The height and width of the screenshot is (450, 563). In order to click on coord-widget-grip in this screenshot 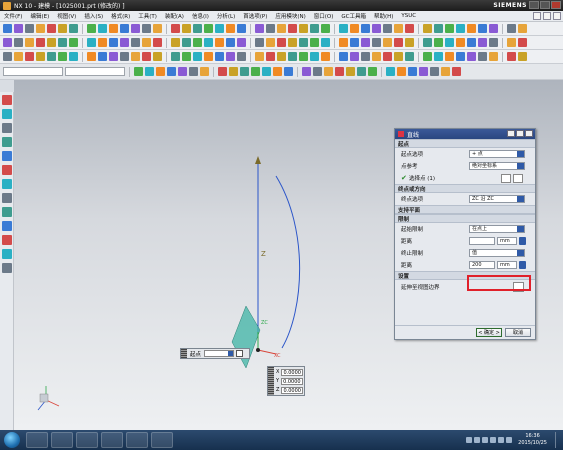, I will do `click(271, 381)`.